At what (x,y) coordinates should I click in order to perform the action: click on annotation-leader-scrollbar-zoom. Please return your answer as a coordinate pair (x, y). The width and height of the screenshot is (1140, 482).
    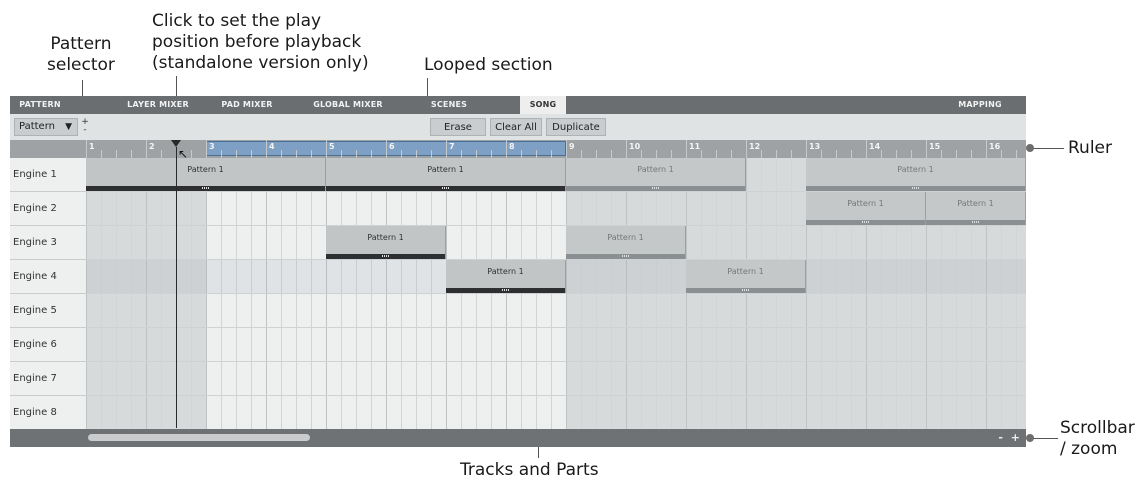
    Looking at the image, I should click on (1045, 438).